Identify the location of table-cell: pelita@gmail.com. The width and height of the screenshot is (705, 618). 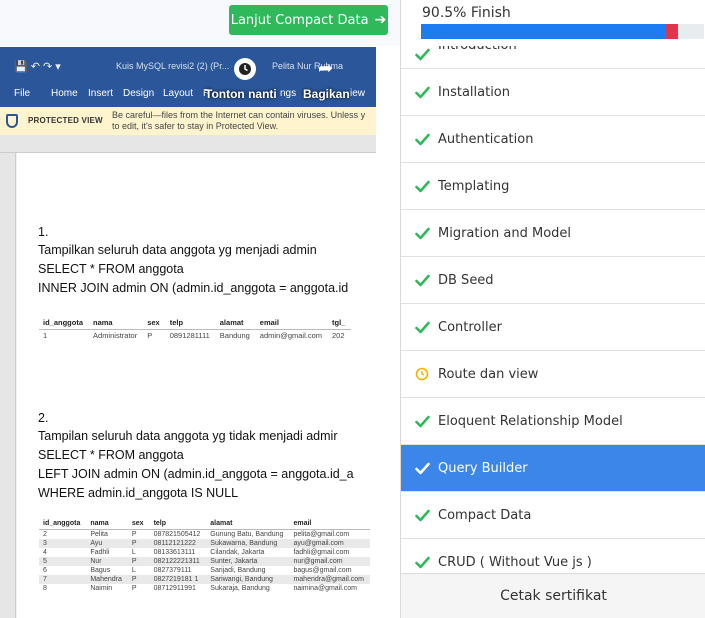
(321, 534).